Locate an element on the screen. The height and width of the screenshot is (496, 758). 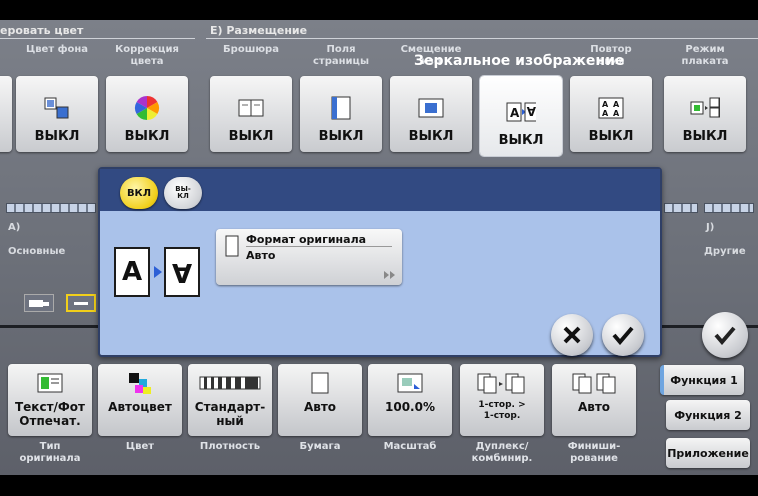
image-shift-icon is located at coordinates (431, 108).